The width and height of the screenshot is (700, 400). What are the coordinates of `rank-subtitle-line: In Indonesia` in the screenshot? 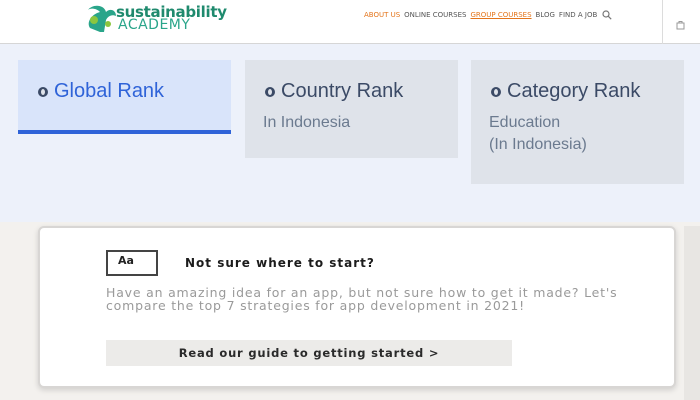 It's located at (307, 122).